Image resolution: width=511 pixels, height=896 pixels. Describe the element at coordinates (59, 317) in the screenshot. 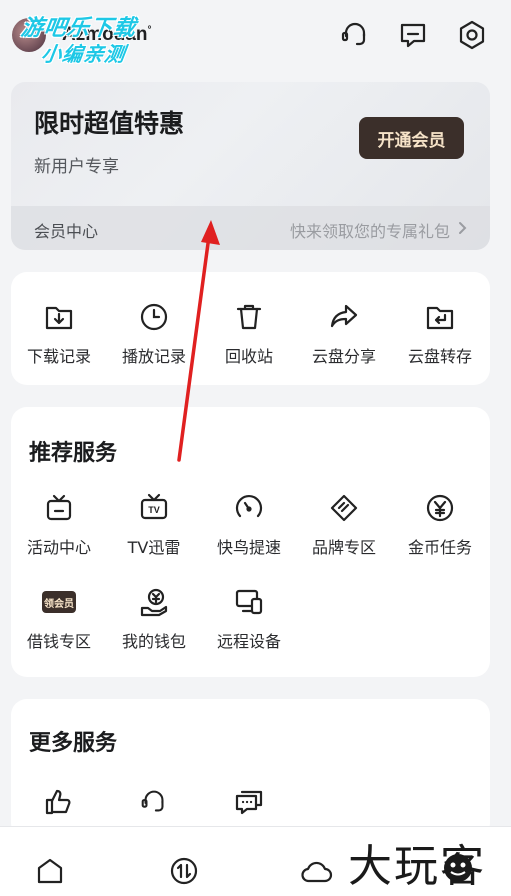

I see `download-folder-icon` at that location.